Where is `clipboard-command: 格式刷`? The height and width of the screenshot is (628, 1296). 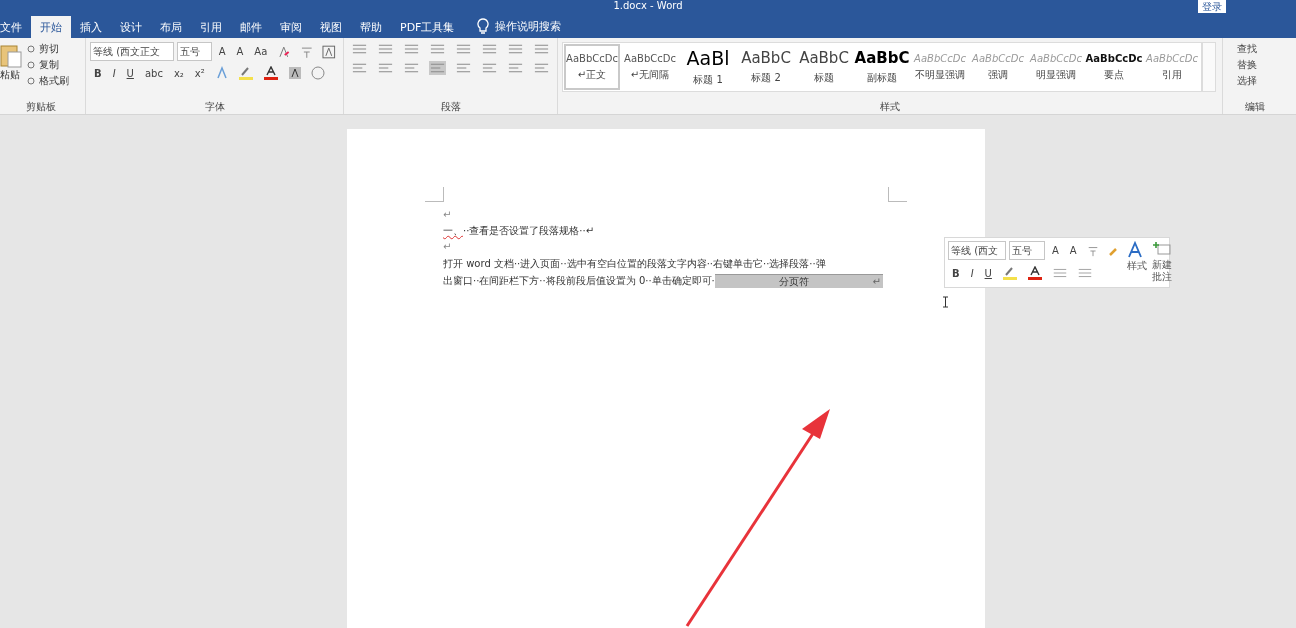
clipboard-command: 格式刷 is located at coordinates (47, 81).